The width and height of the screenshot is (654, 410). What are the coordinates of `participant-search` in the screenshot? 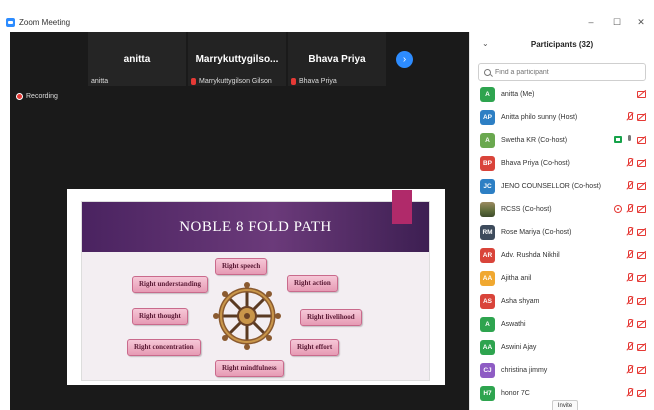 It's located at (562, 72).